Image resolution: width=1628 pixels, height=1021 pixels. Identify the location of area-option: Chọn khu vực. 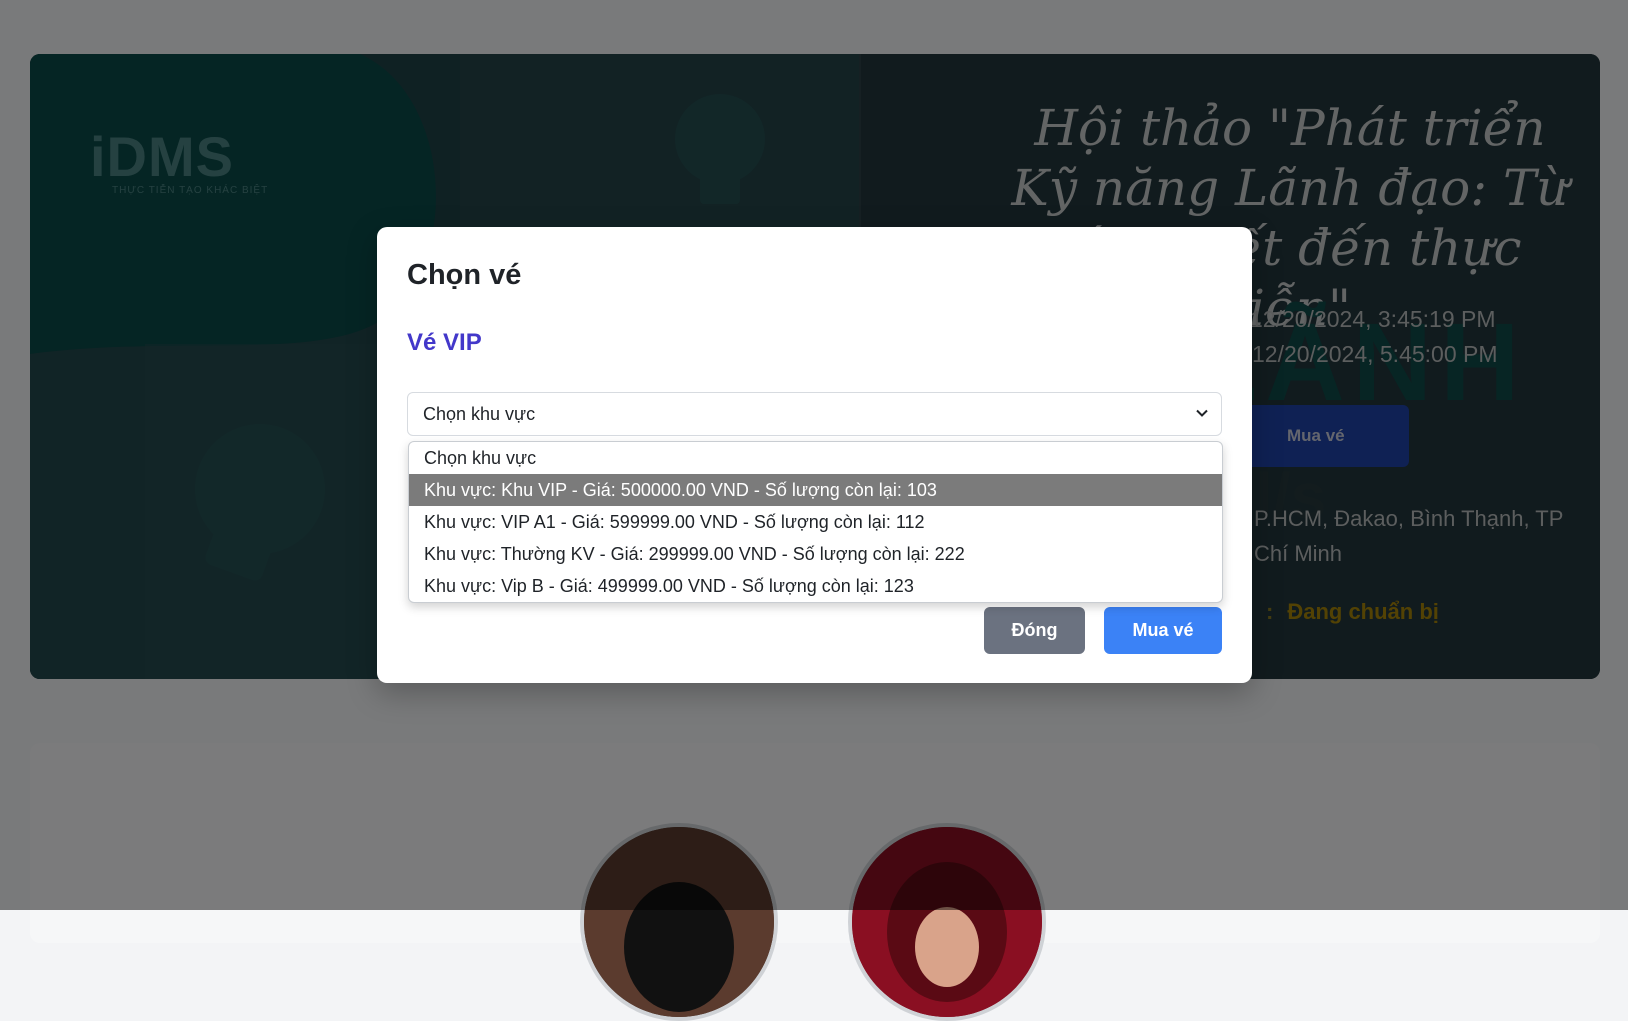
(815, 458).